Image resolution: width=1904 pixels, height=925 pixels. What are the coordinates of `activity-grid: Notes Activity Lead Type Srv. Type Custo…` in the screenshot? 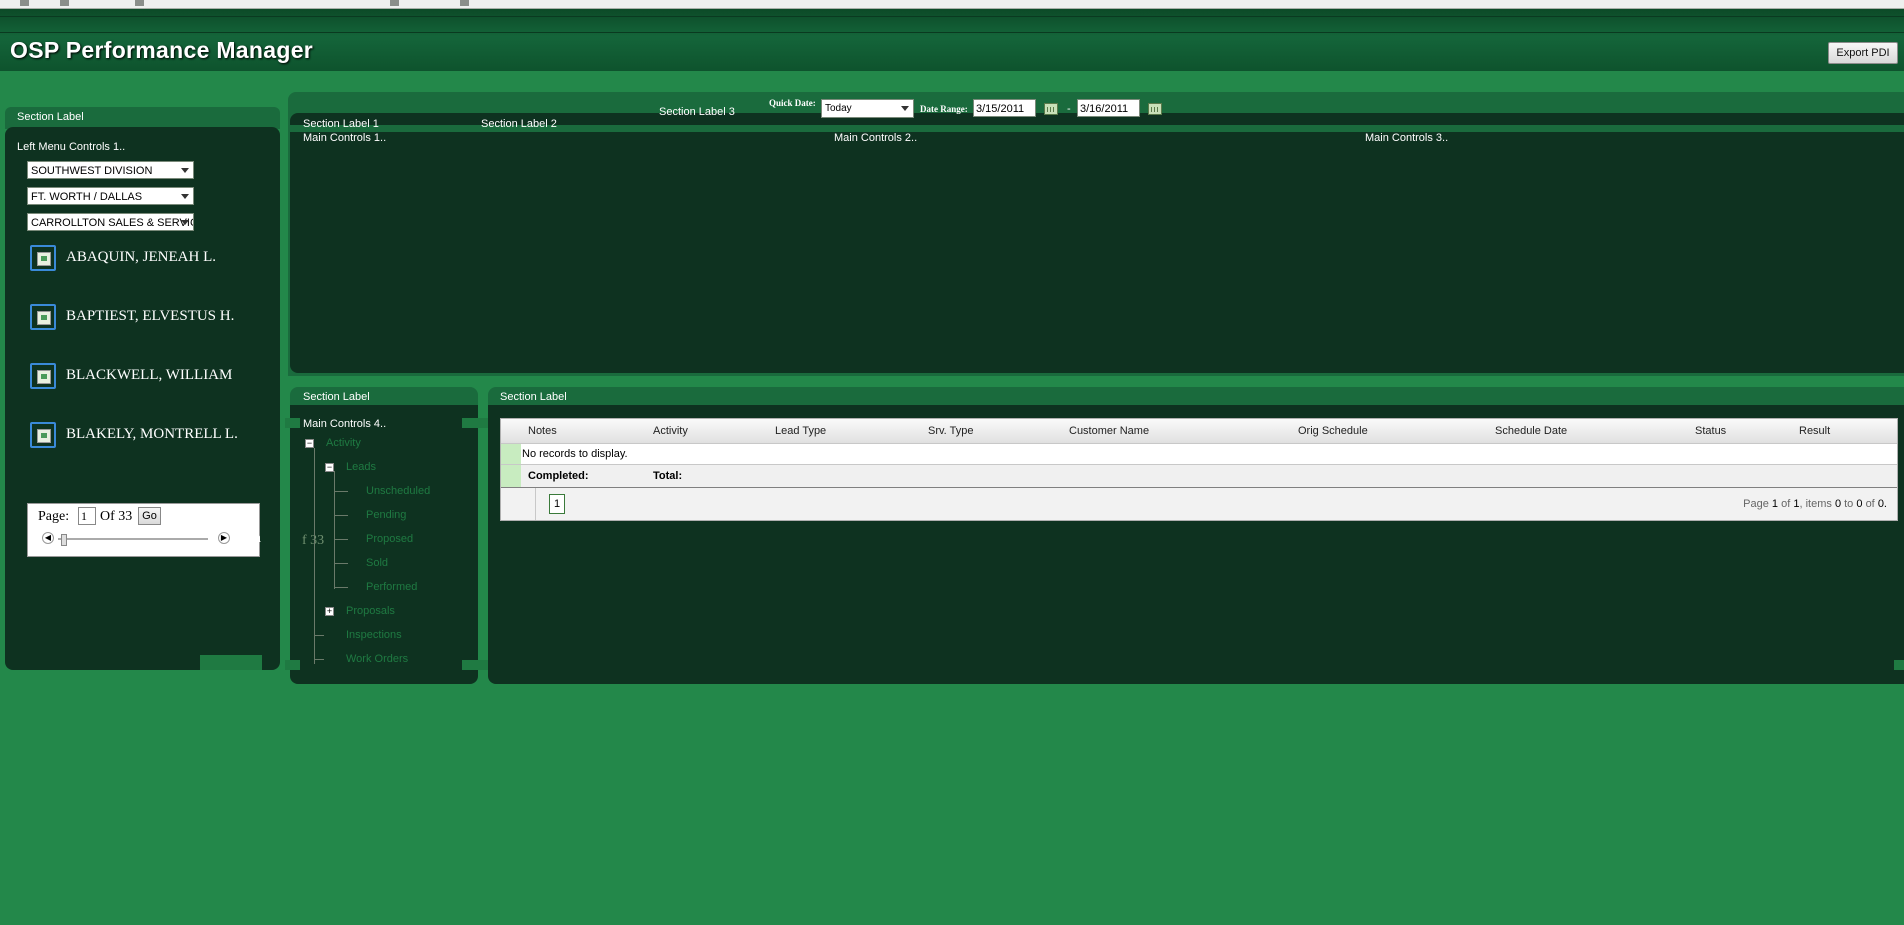 It's located at (1199, 469).